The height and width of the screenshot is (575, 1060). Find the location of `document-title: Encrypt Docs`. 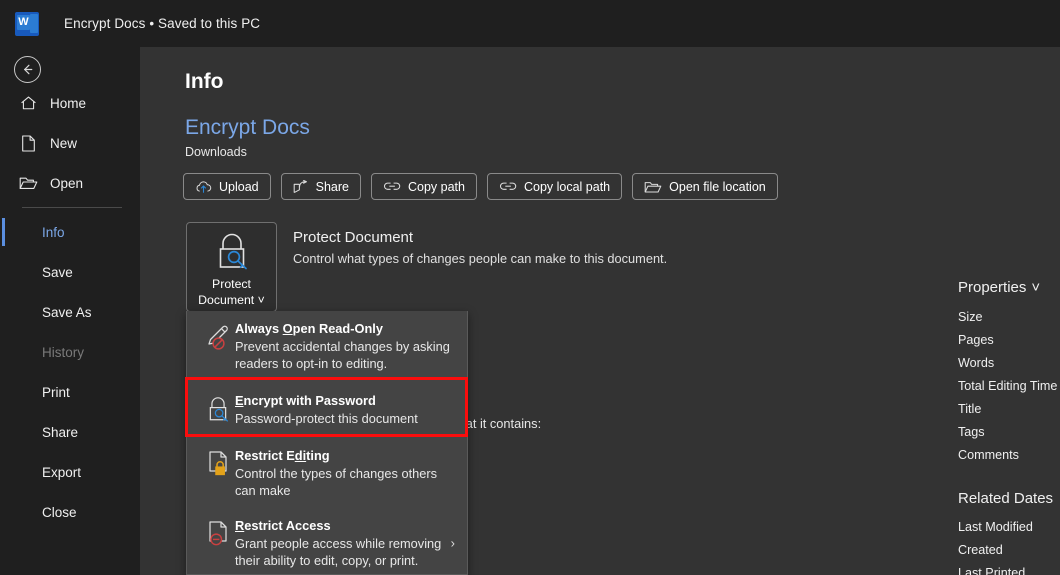

document-title: Encrypt Docs is located at coordinates (247, 127).